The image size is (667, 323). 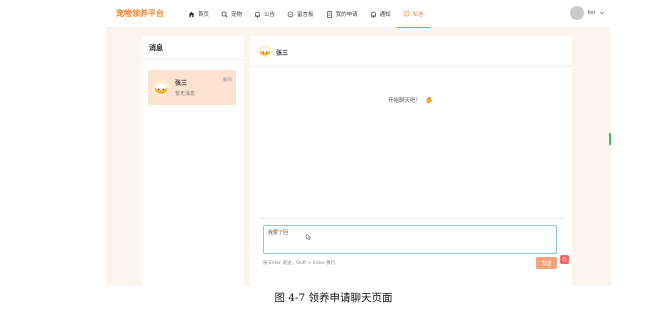 I want to click on nav-item-label: 宠物, so click(x=237, y=15).